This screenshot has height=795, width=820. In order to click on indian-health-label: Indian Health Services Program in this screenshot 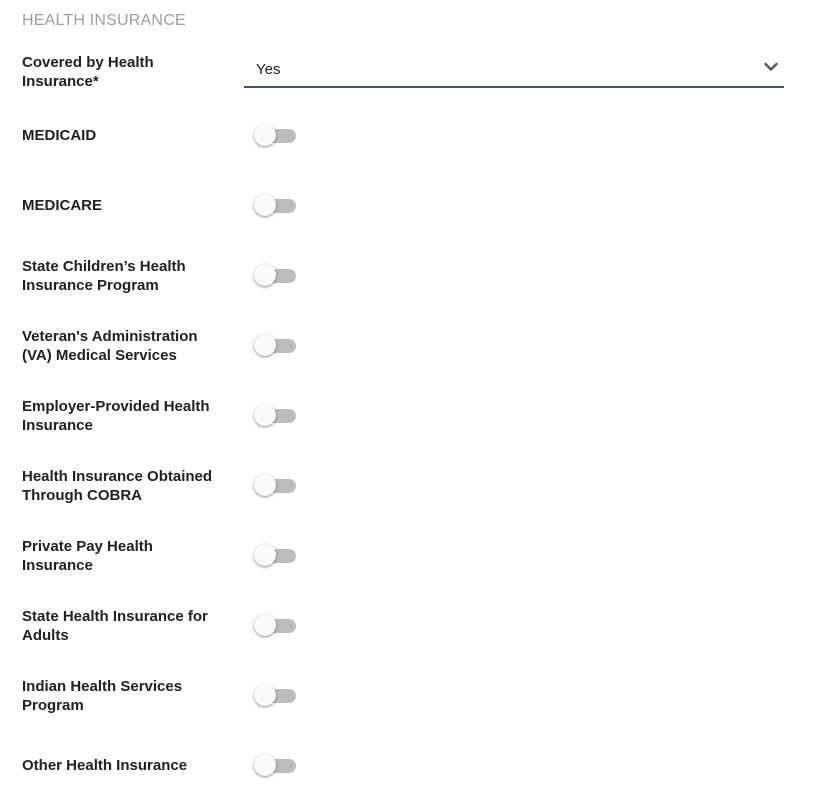, I will do `click(102, 696)`.